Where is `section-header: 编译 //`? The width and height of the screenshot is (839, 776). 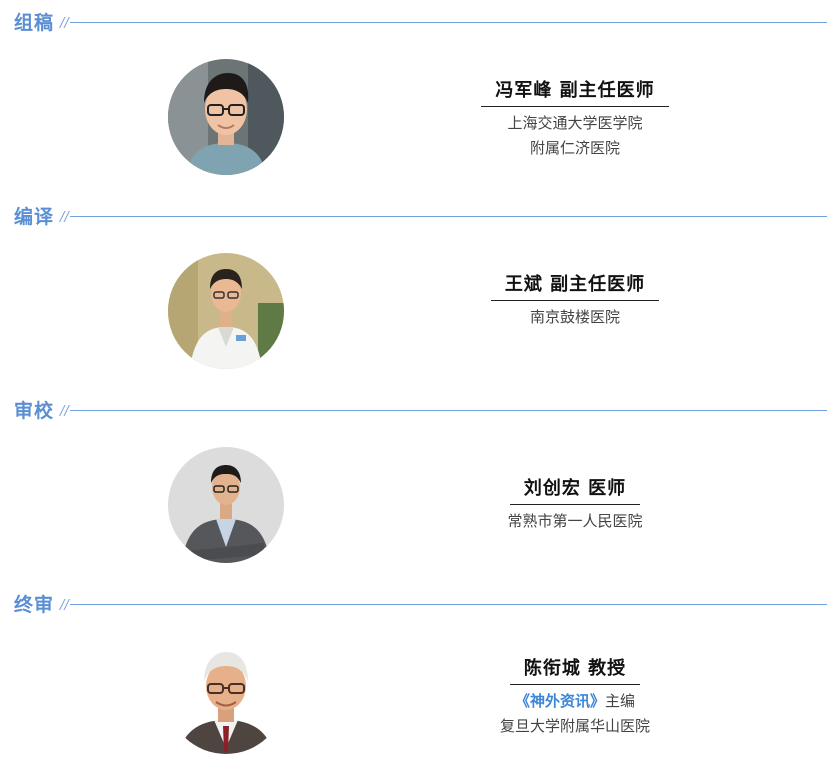
section-header: 编译 // is located at coordinates (419, 214).